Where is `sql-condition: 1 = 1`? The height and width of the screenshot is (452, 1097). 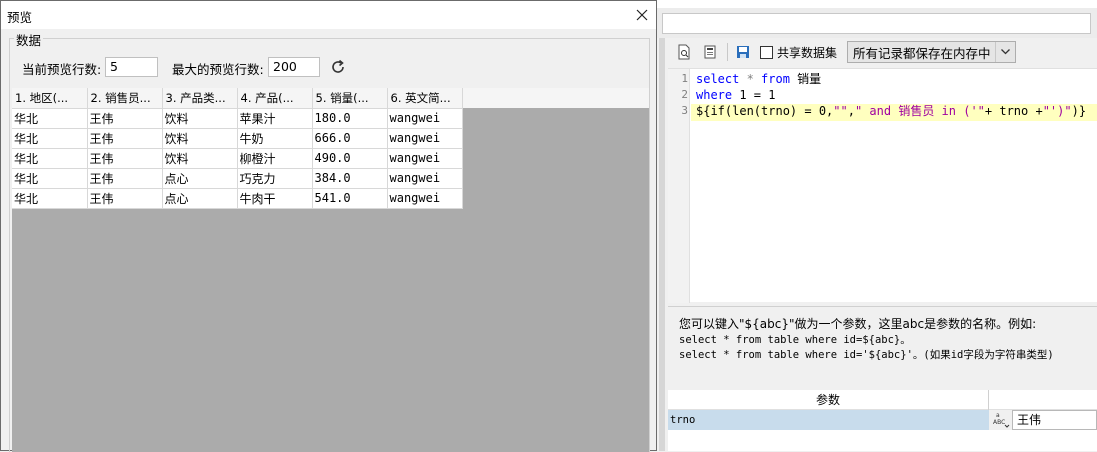 sql-condition: 1 = 1 is located at coordinates (754, 95).